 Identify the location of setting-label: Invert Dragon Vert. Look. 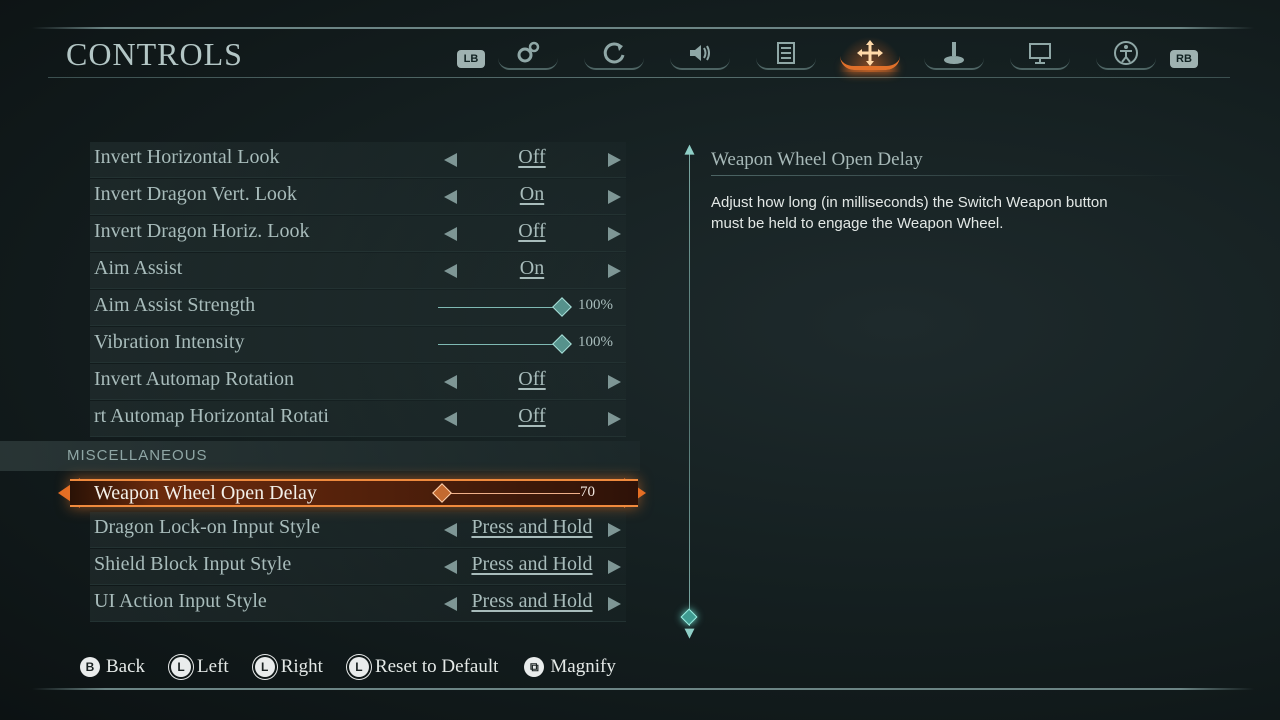
(195, 194).